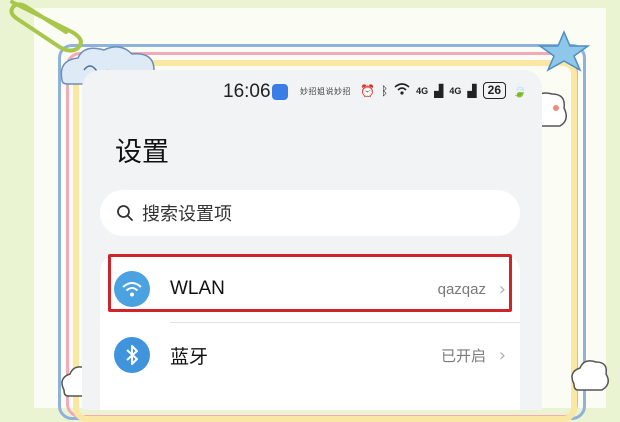 This screenshot has height=422, width=620. Describe the element at coordinates (502, 355) in the screenshot. I see `chevron-right-icon: ›` at that location.